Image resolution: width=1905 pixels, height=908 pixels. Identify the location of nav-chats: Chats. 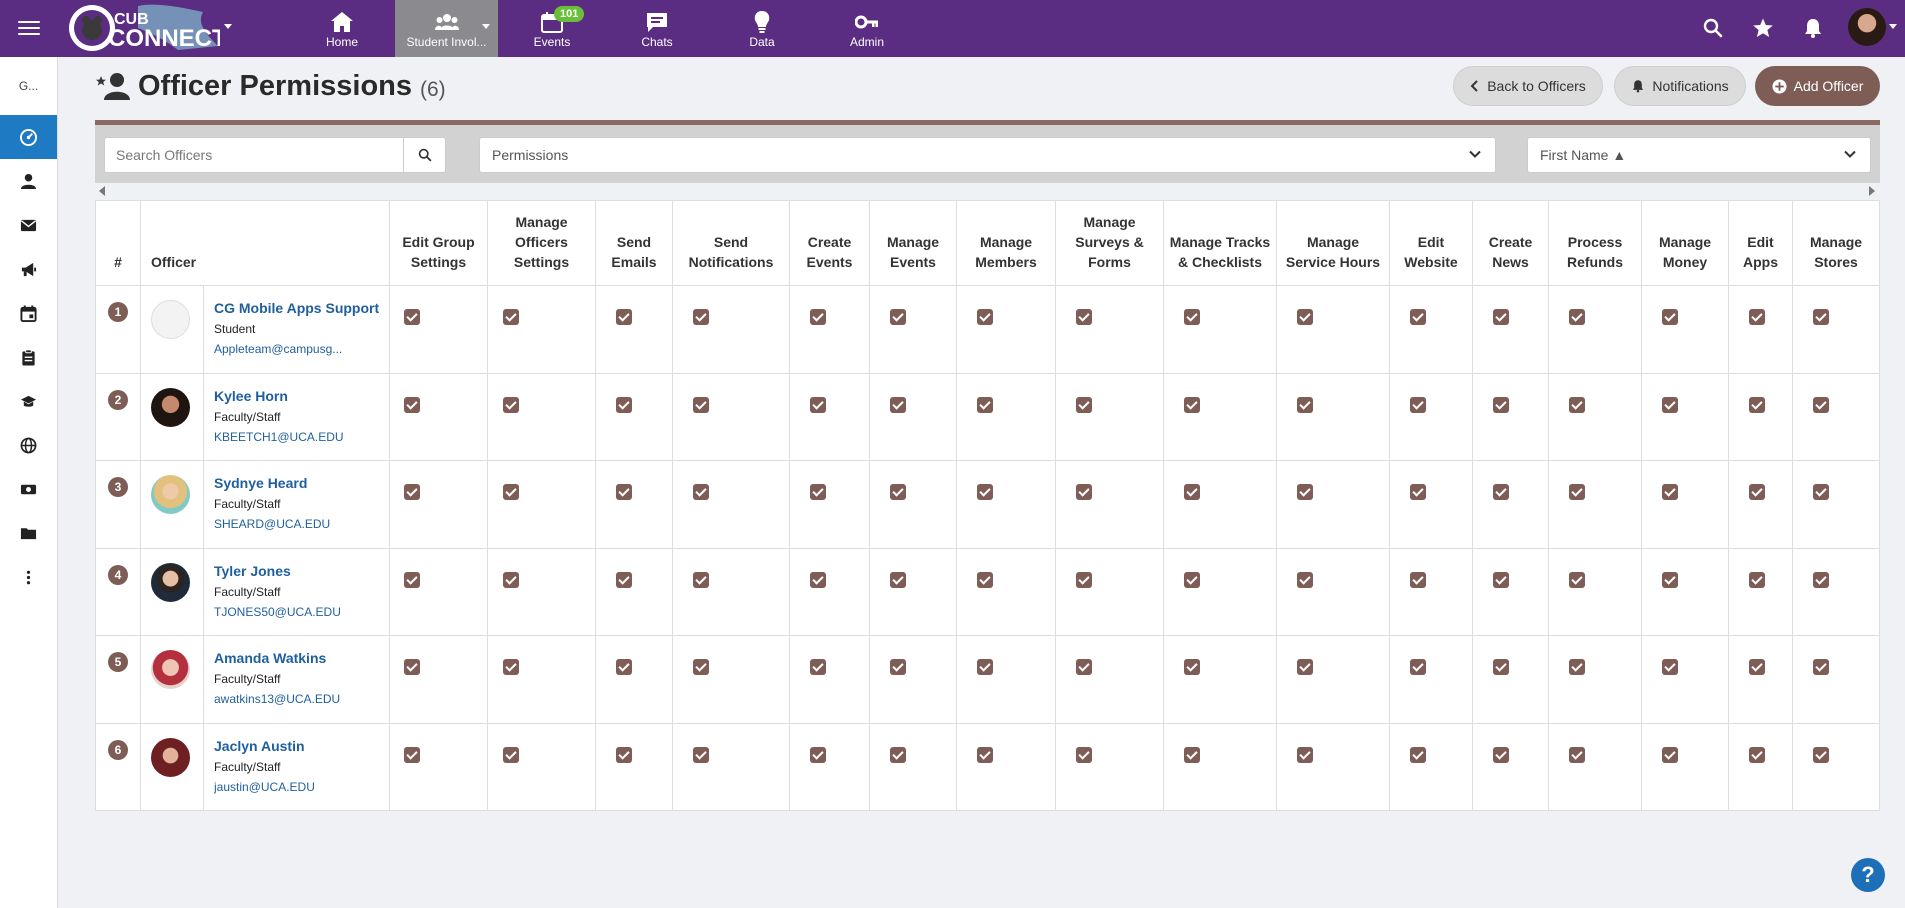
(657, 28).